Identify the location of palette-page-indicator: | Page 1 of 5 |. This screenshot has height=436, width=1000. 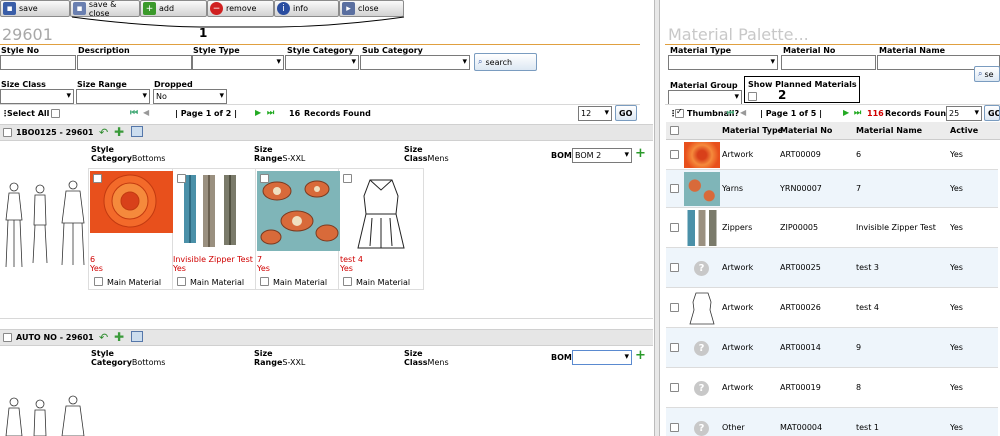
(791, 113).